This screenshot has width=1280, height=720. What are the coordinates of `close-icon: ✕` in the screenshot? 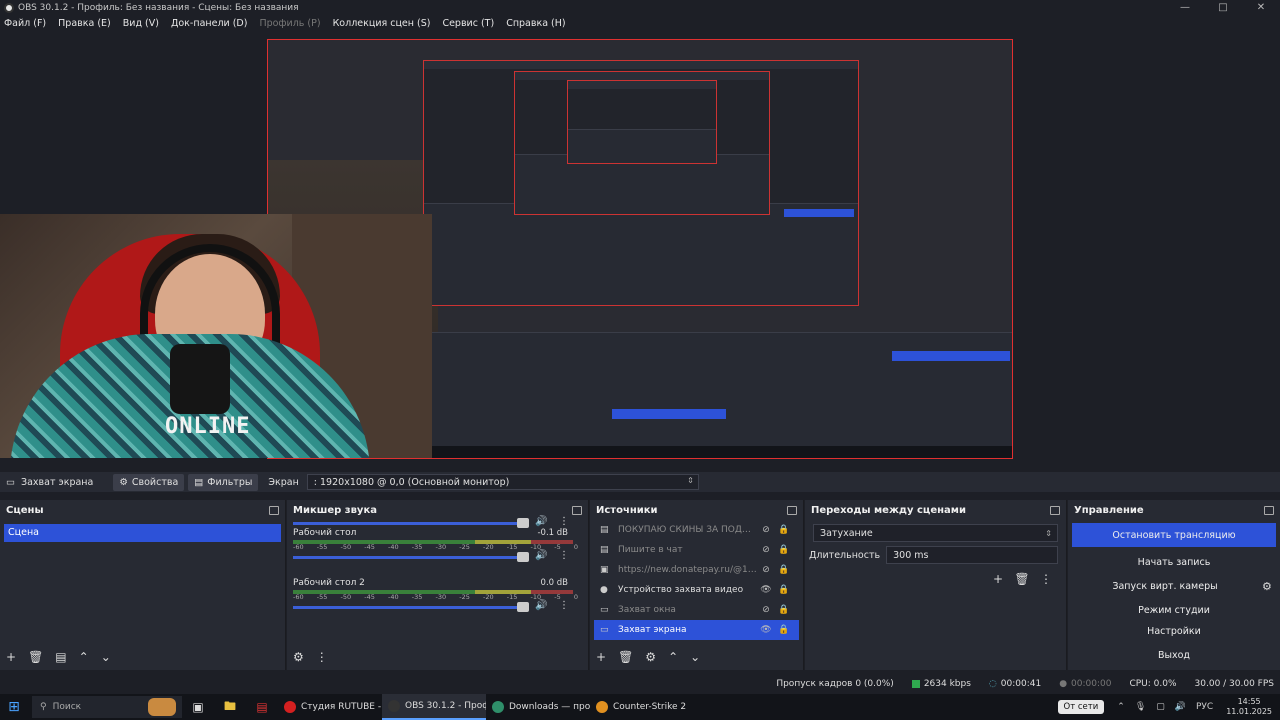 It's located at (1261, 8).